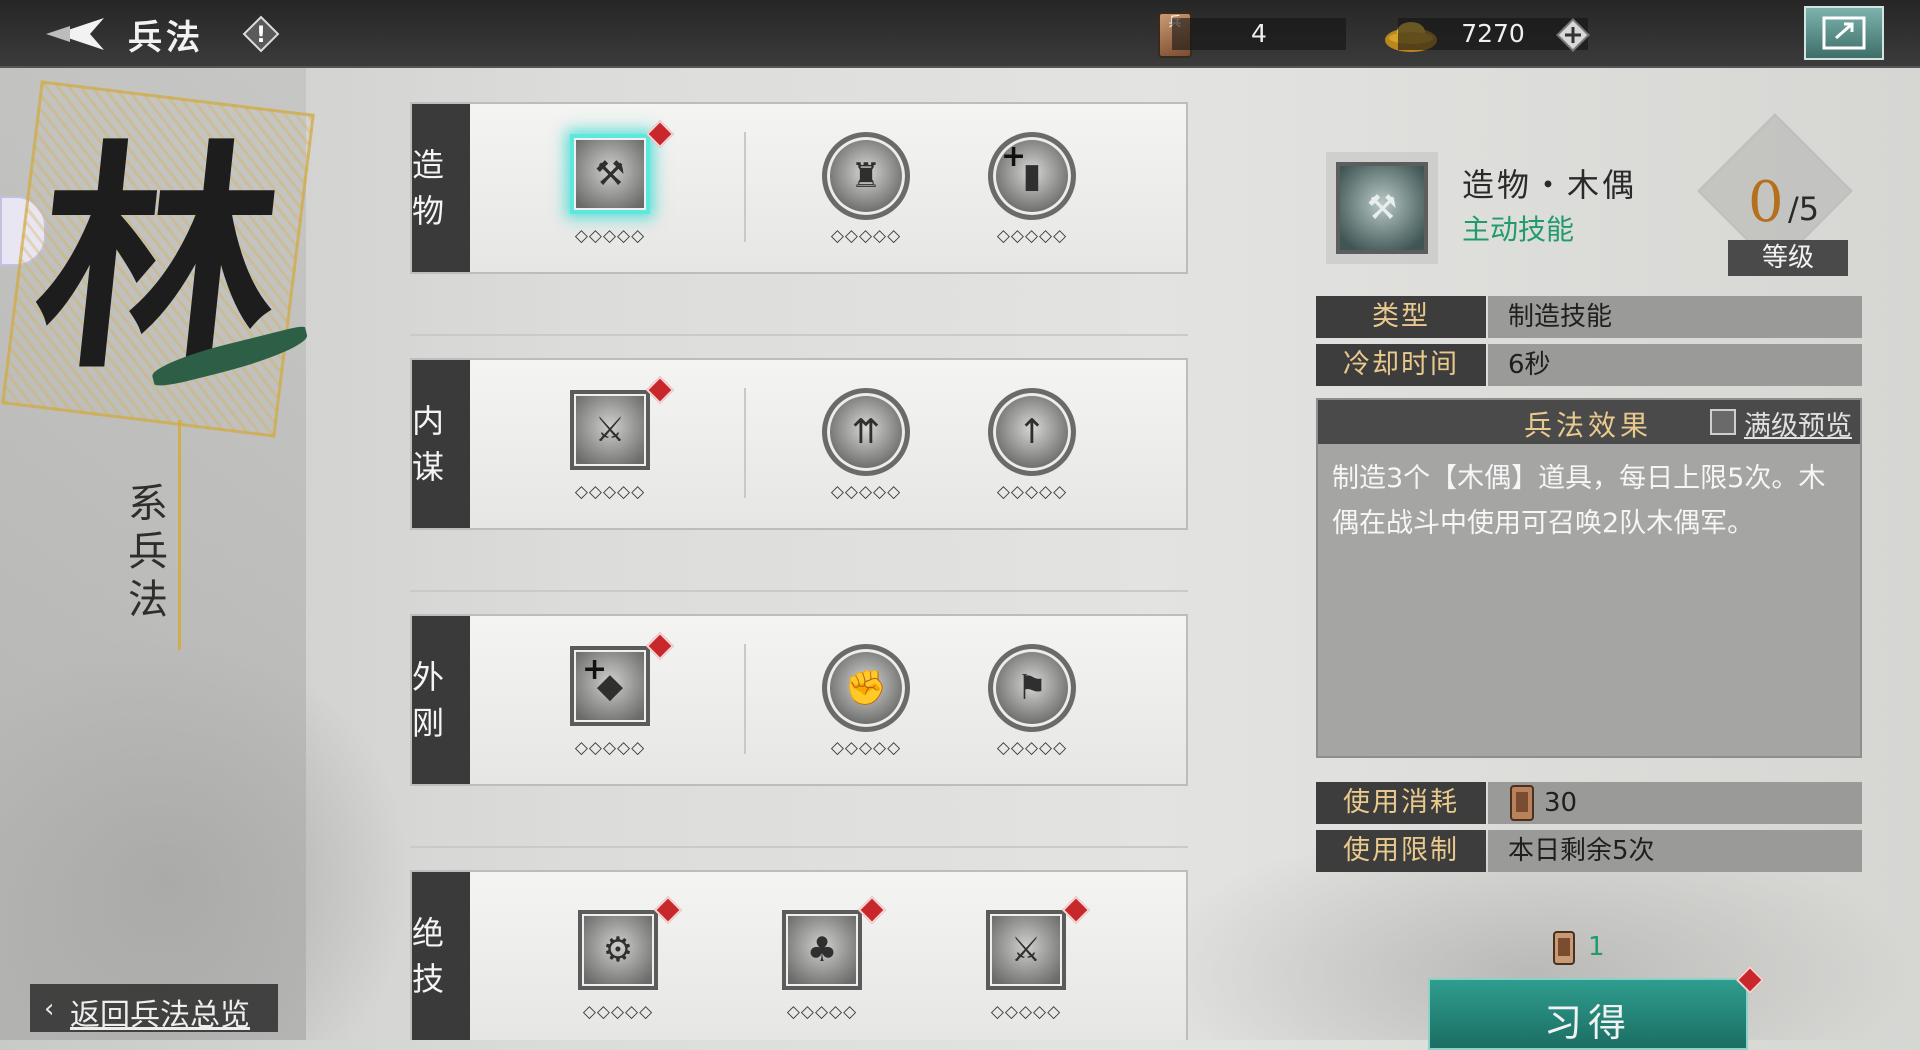  Describe the element at coordinates (1675, 317) in the screenshot. I see `skill-type-value: 制造技能` at that location.